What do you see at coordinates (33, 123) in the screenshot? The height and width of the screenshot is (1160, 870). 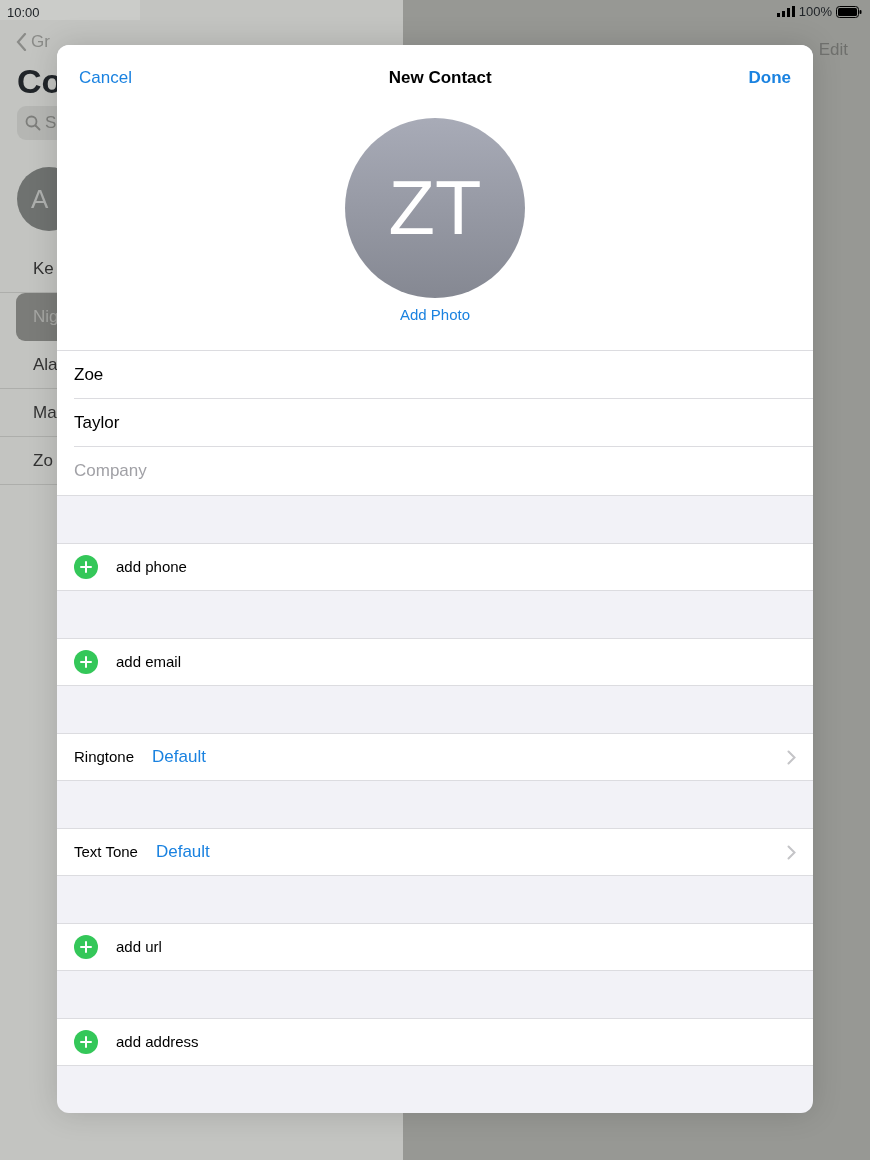 I see `search-icon` at bounding box center [33, 123].